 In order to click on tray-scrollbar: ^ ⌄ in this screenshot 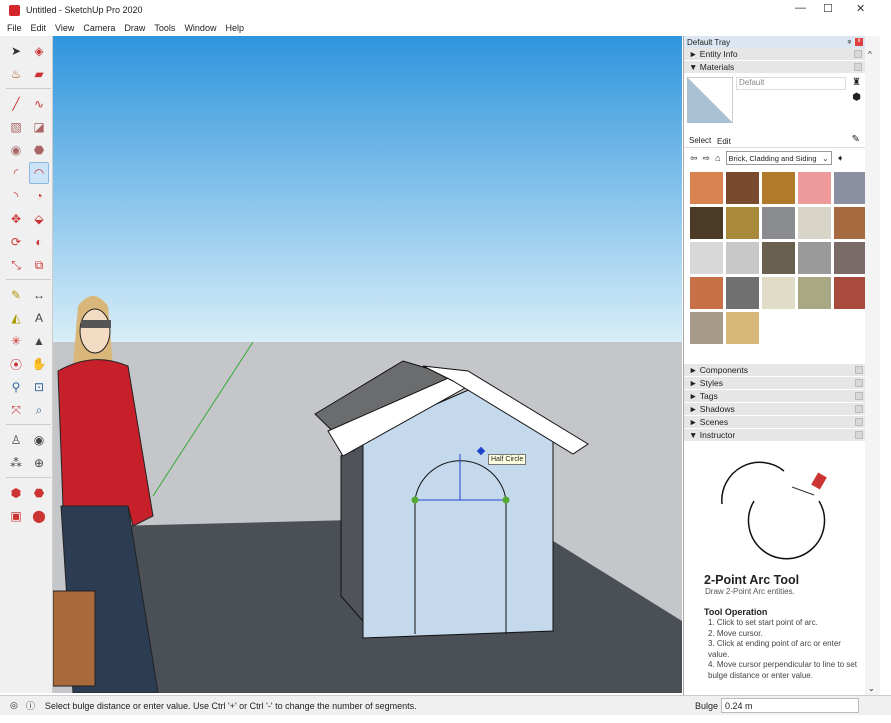, I will do `click(872, 365)`.